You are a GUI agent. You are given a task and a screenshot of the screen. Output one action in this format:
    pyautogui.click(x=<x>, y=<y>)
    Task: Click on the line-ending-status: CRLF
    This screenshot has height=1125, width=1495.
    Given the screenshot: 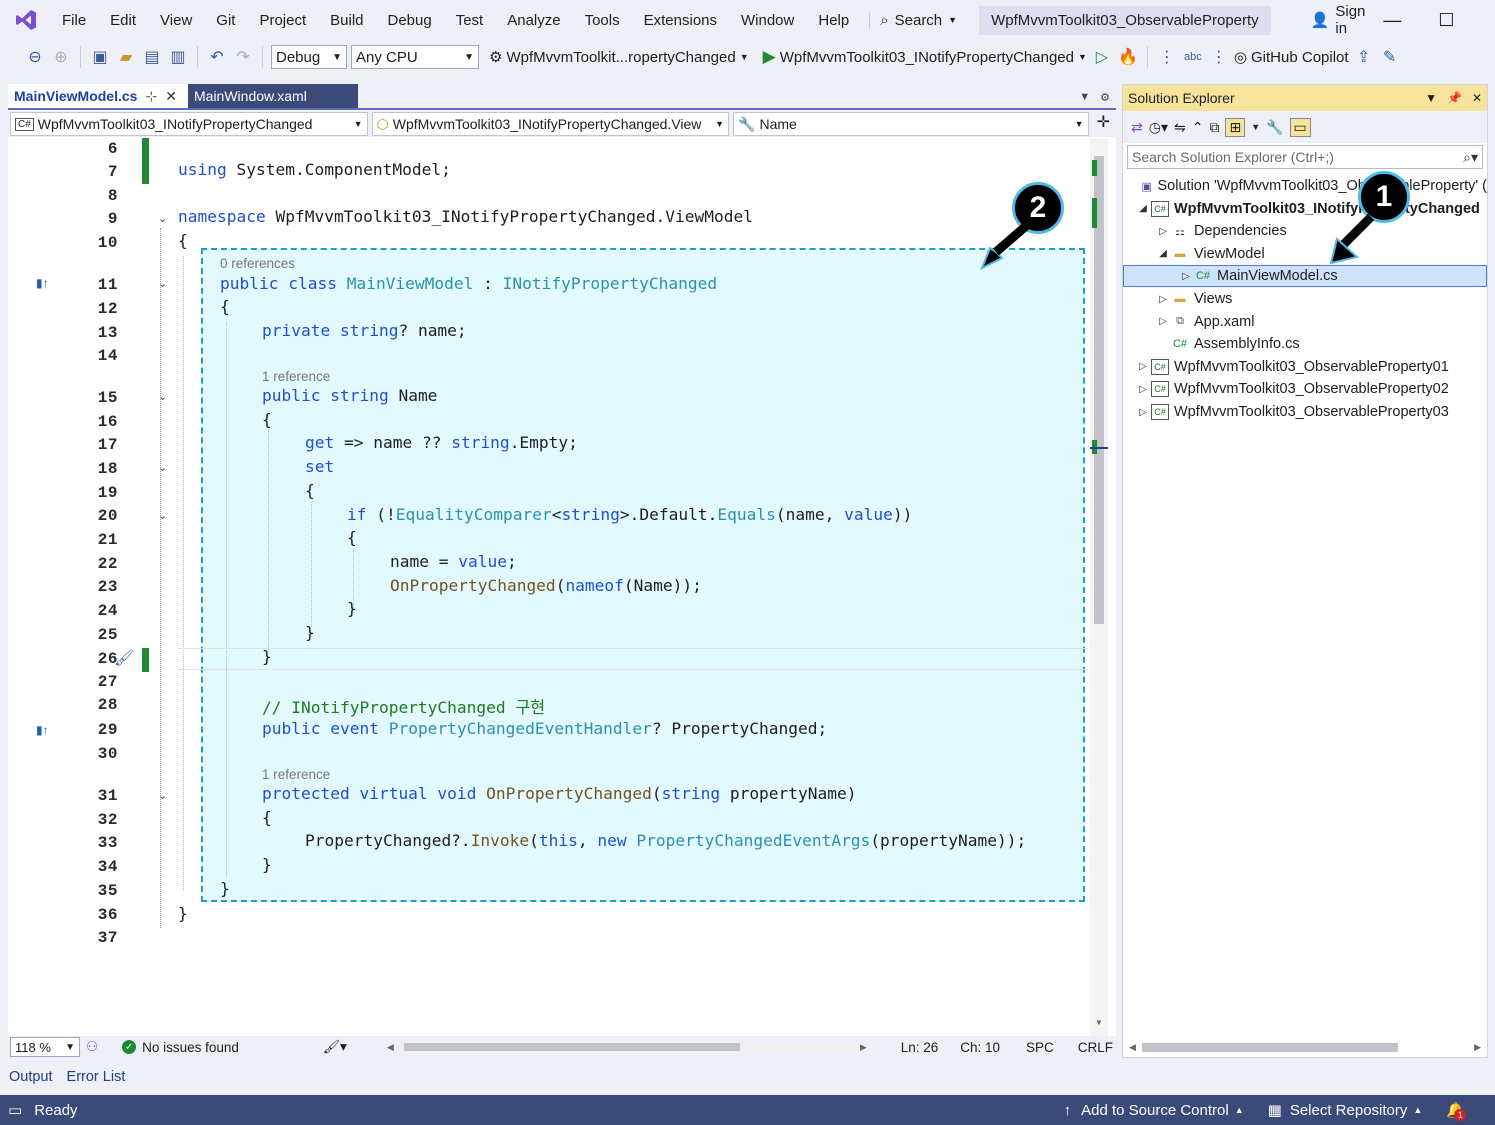 What is the action you would take?
    pyautogui.click(x=1095, y=1047)
    